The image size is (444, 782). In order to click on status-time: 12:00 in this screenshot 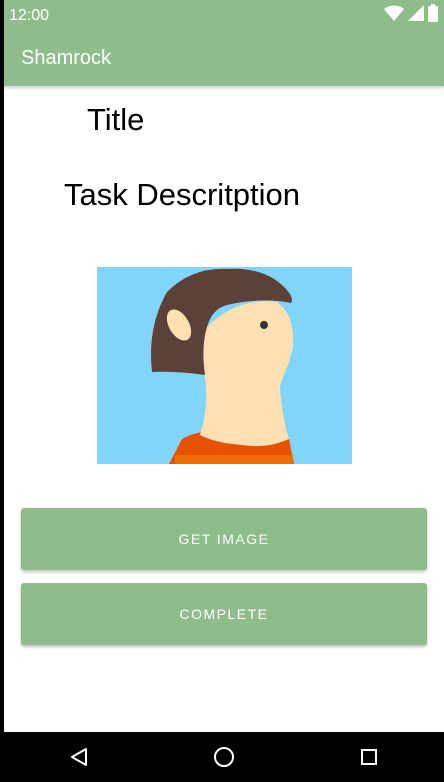, I will do `click(29, 15)`.